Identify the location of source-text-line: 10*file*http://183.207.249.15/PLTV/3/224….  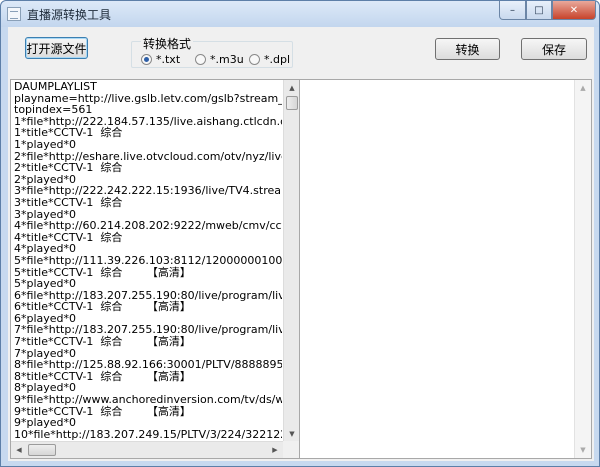
(148, 434).